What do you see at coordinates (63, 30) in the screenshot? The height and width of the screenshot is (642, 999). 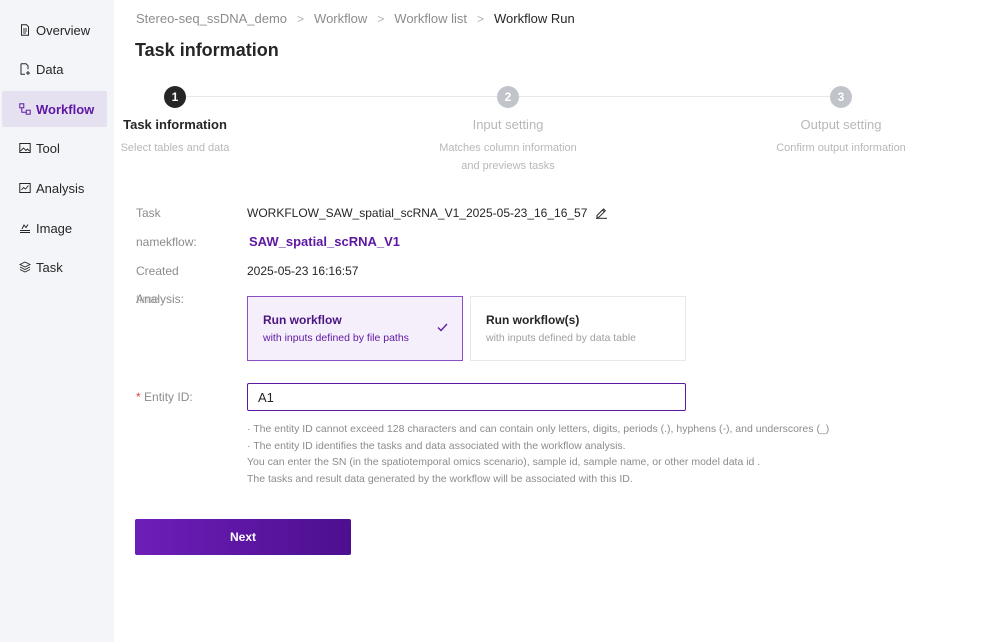 I see `sidebar-item-label: Overview` at bounding box center [63, 30].